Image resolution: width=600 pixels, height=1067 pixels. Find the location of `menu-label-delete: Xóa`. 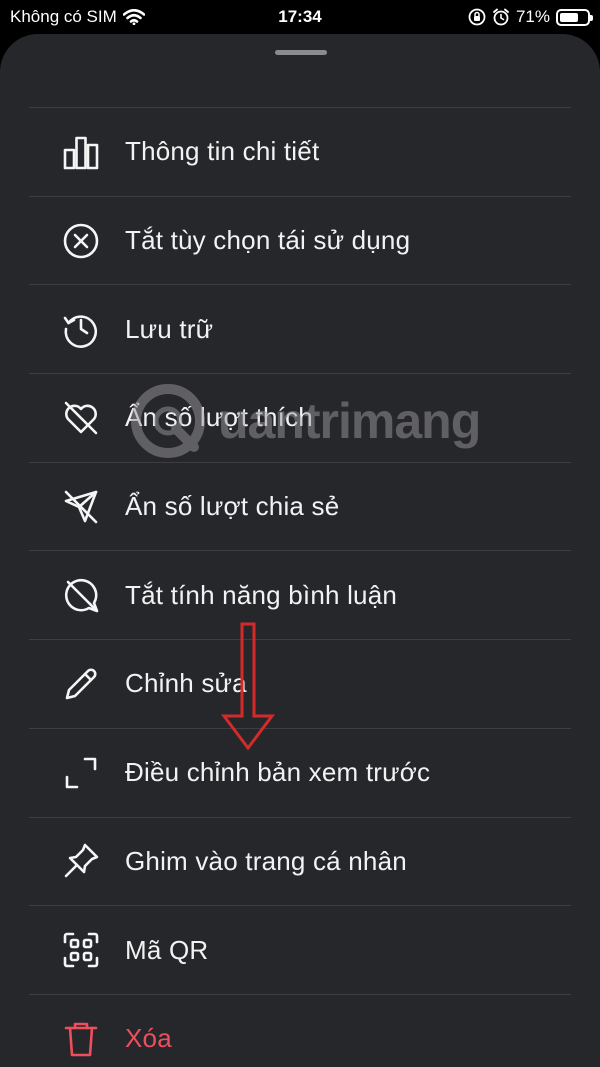

menu-label-delete: Xóa is located at coordinates (148, 1038).